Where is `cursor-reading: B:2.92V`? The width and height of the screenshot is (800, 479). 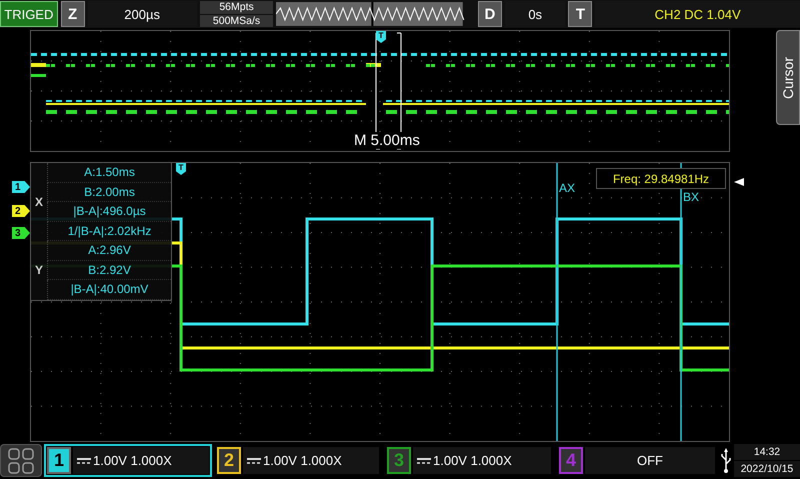
cursor-reading: B:2.92V is located at coordinates (109, 270).